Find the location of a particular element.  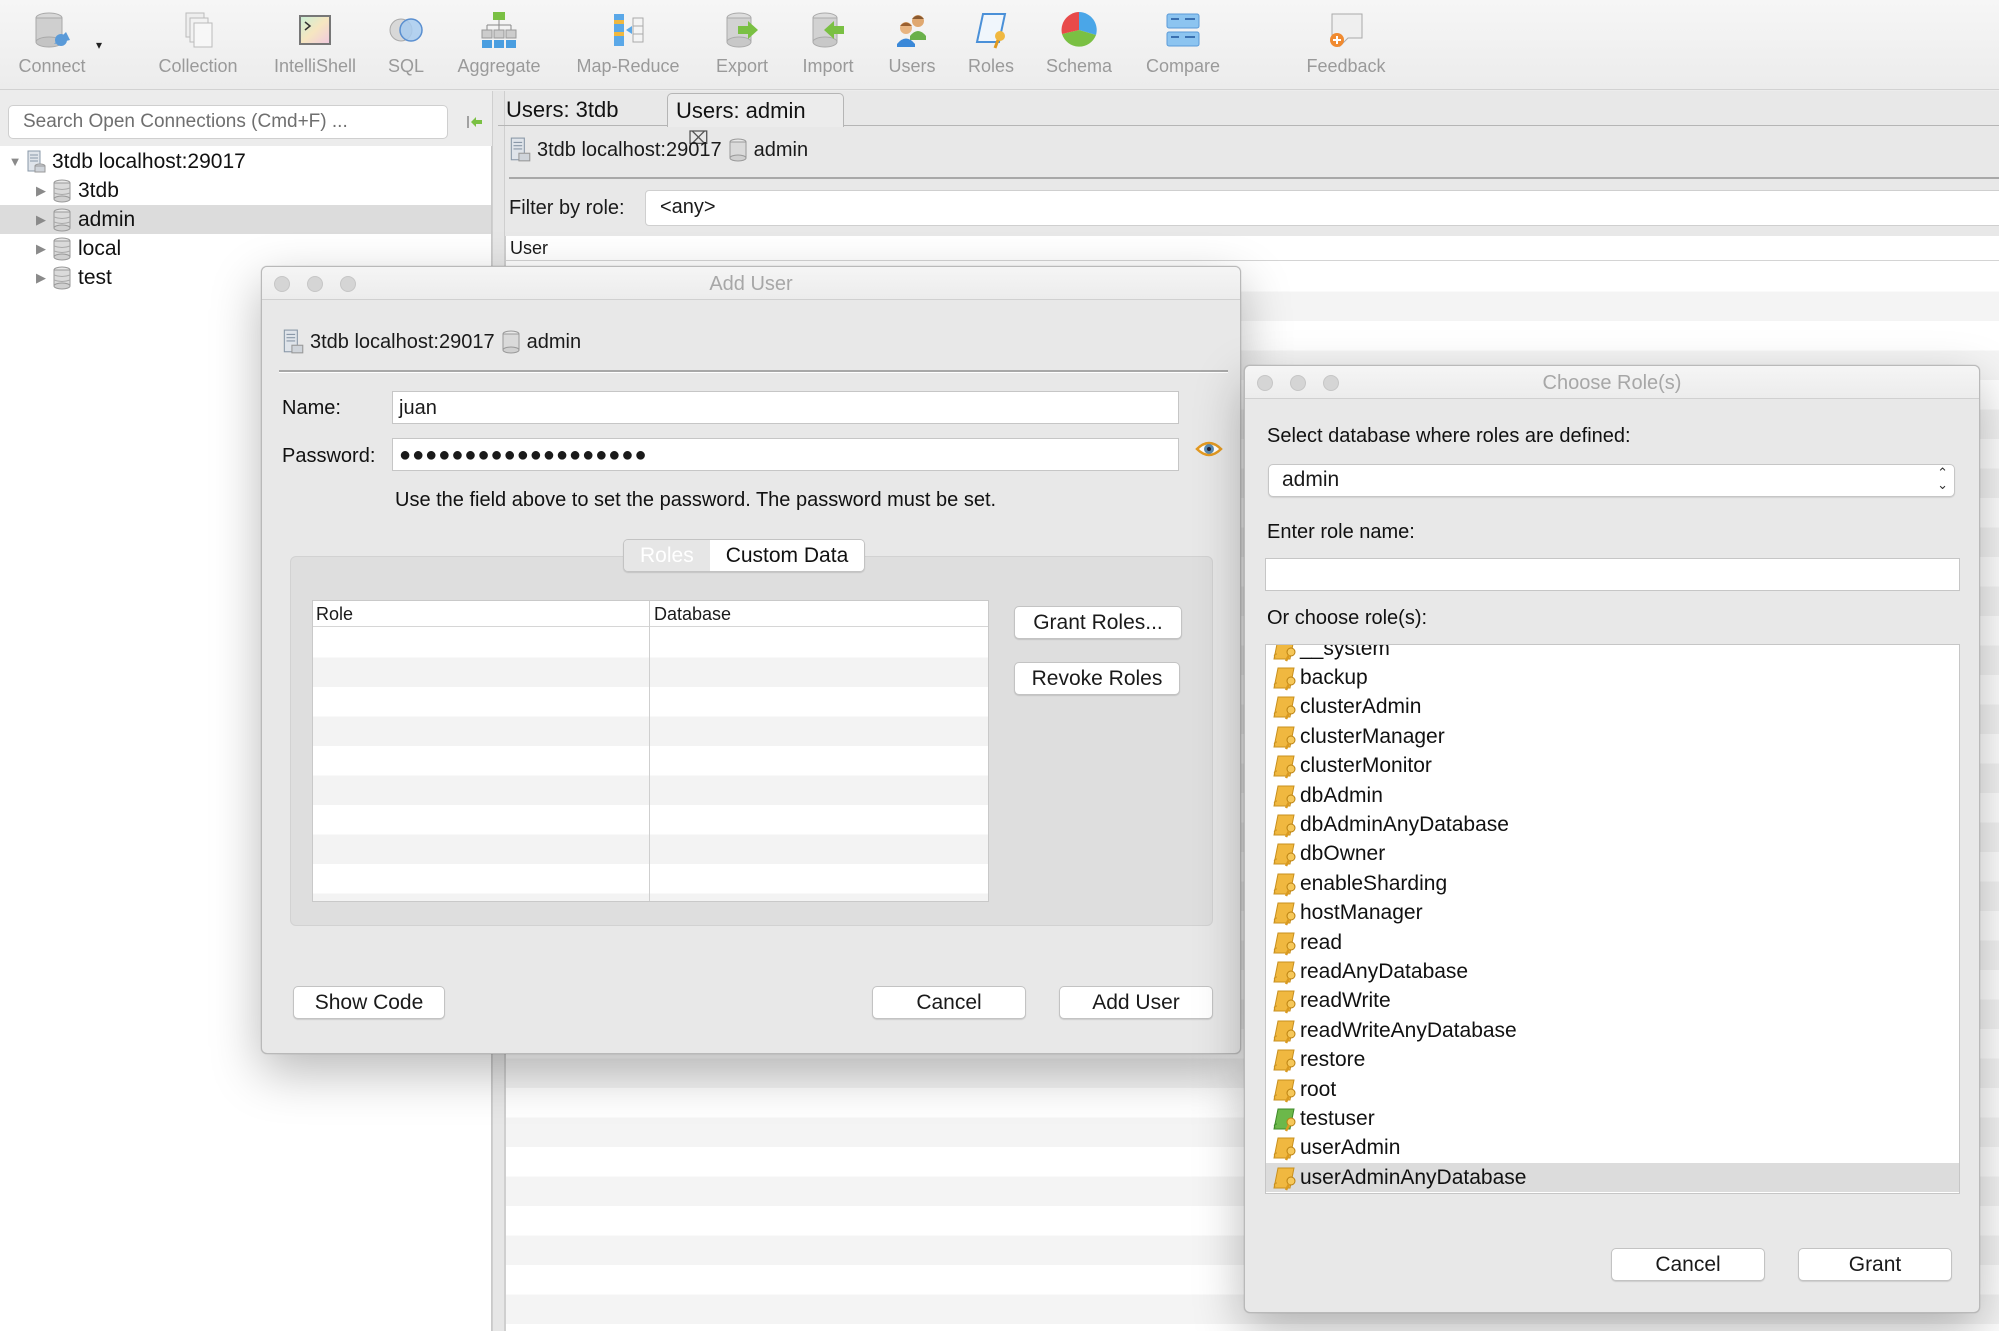

granted-roles-table: Role Database is located at coordinates (650, 751).